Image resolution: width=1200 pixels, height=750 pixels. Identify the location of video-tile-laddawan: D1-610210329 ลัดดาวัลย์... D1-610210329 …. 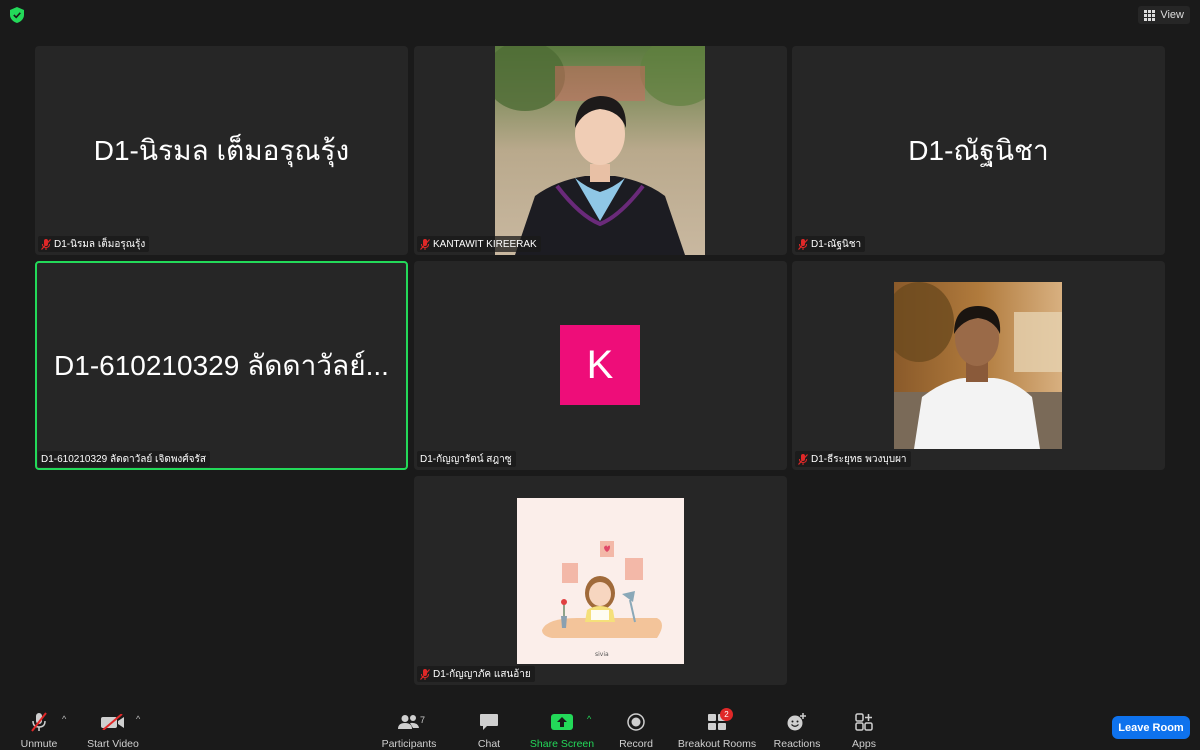
(221, 365).